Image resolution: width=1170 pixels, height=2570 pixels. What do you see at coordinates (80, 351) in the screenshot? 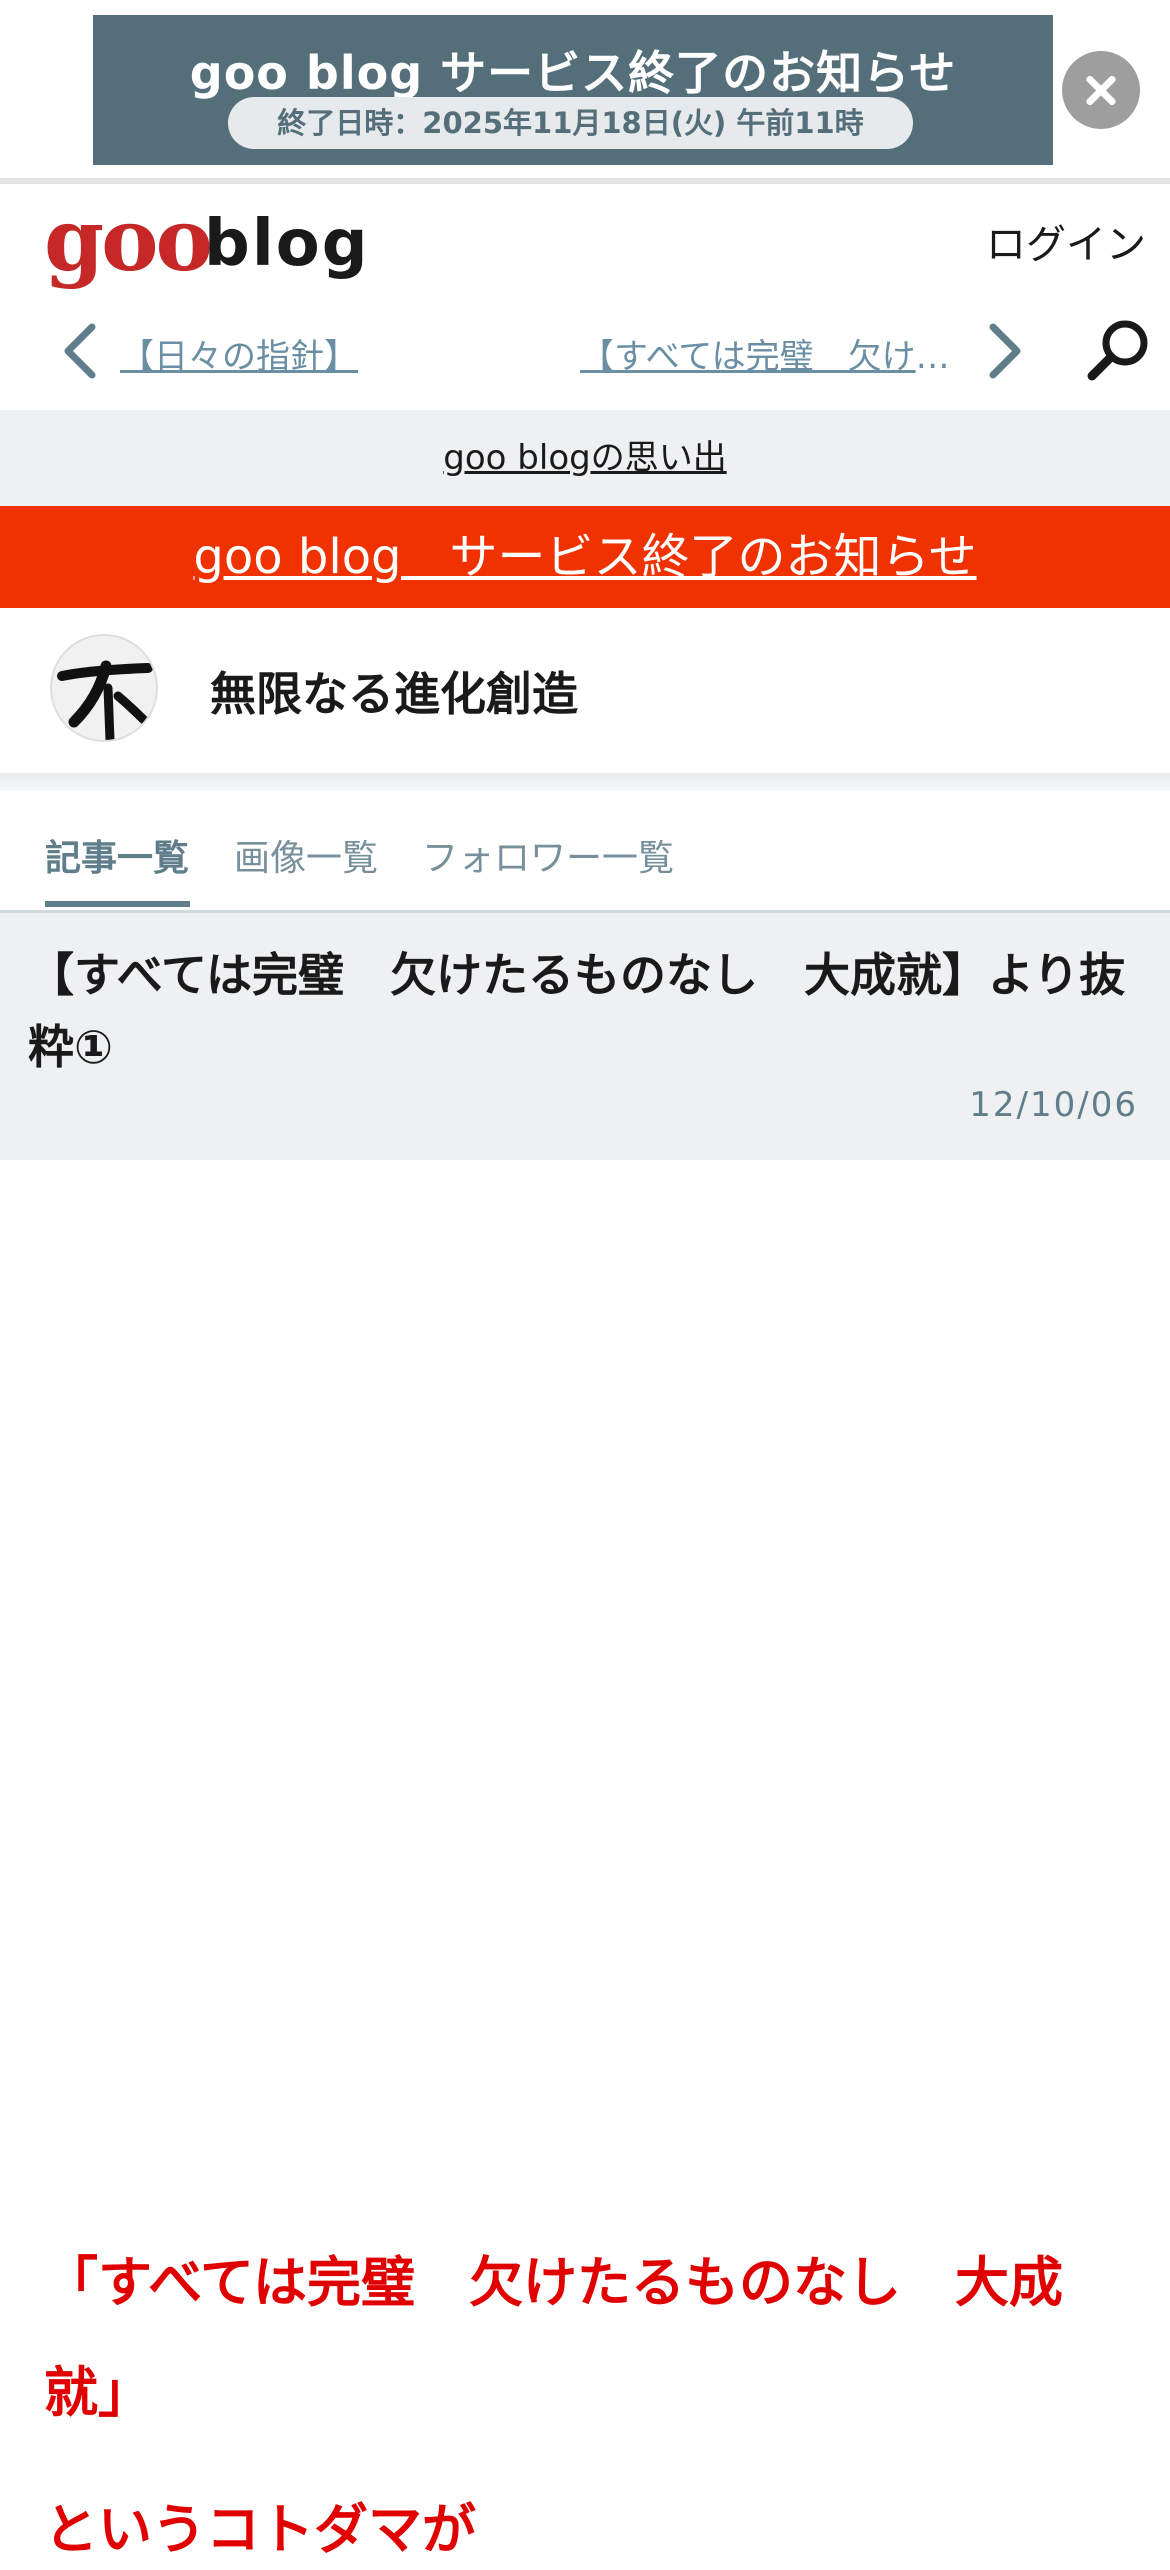
I see `chevron-left-icon` at bounding box center [80, 351].